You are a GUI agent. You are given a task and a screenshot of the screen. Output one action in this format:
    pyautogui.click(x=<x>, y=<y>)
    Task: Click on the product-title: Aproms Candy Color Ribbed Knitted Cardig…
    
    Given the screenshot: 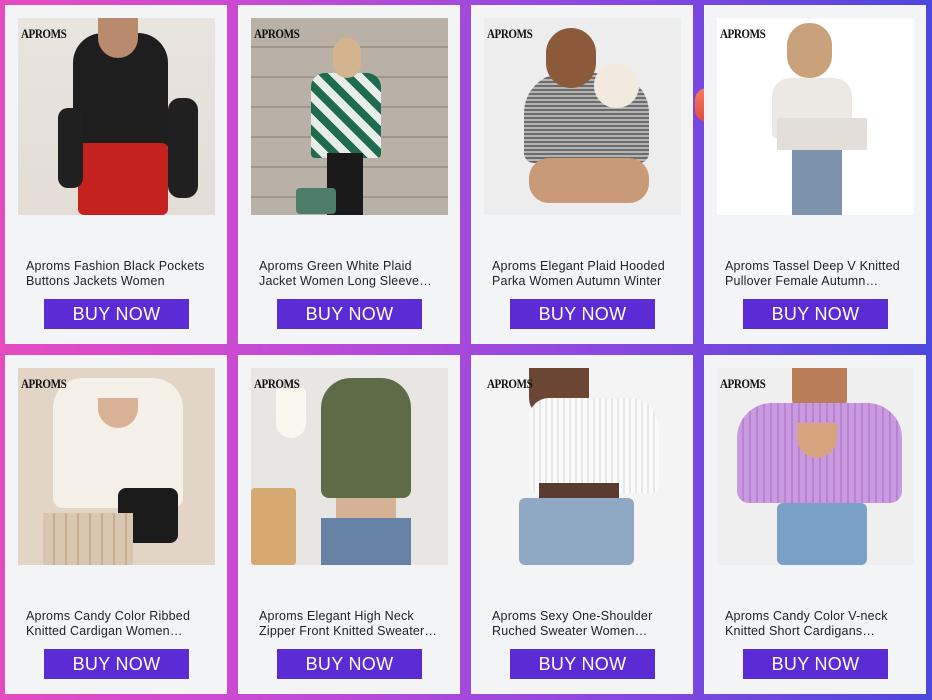 What is the action you would take?
    pyautogui.click(x=116, y=624)
    